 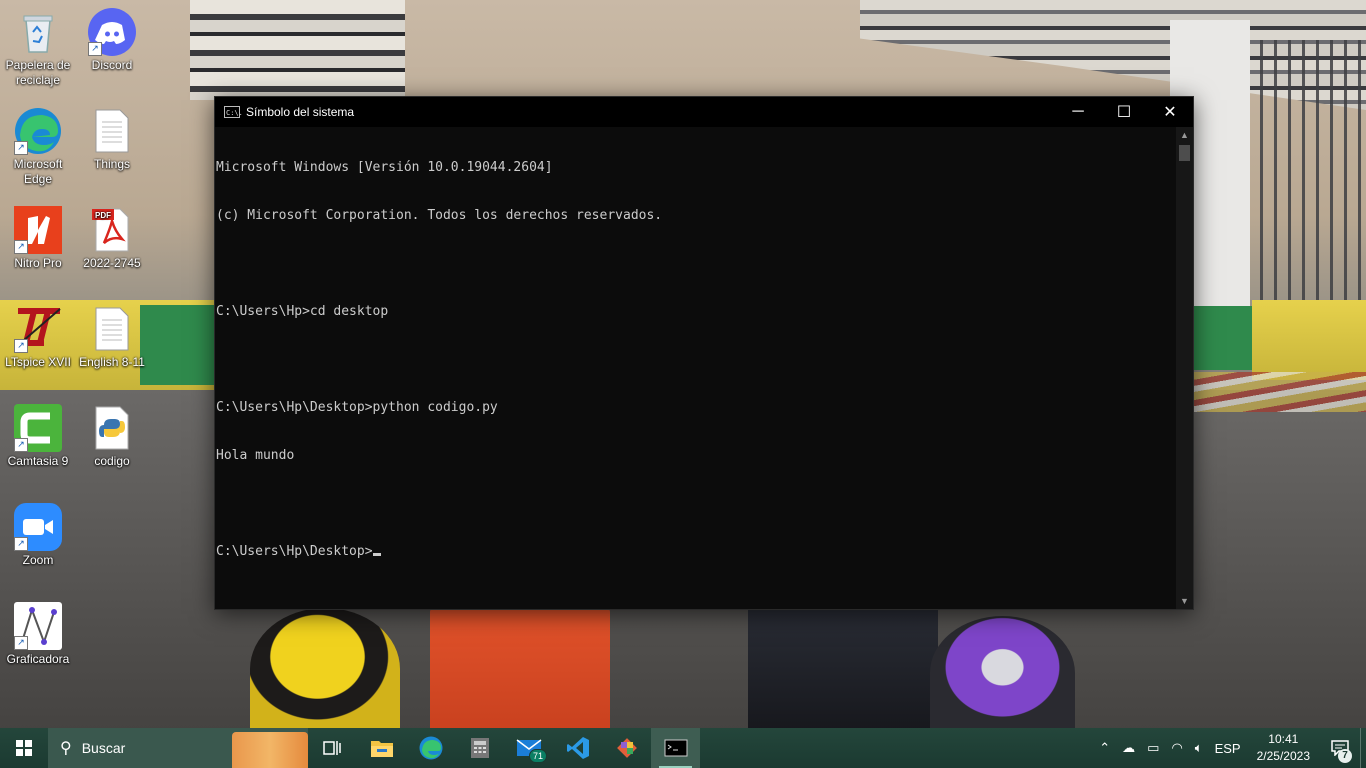 I want to click on file-explorer-icon, so click(x=381, y=749).